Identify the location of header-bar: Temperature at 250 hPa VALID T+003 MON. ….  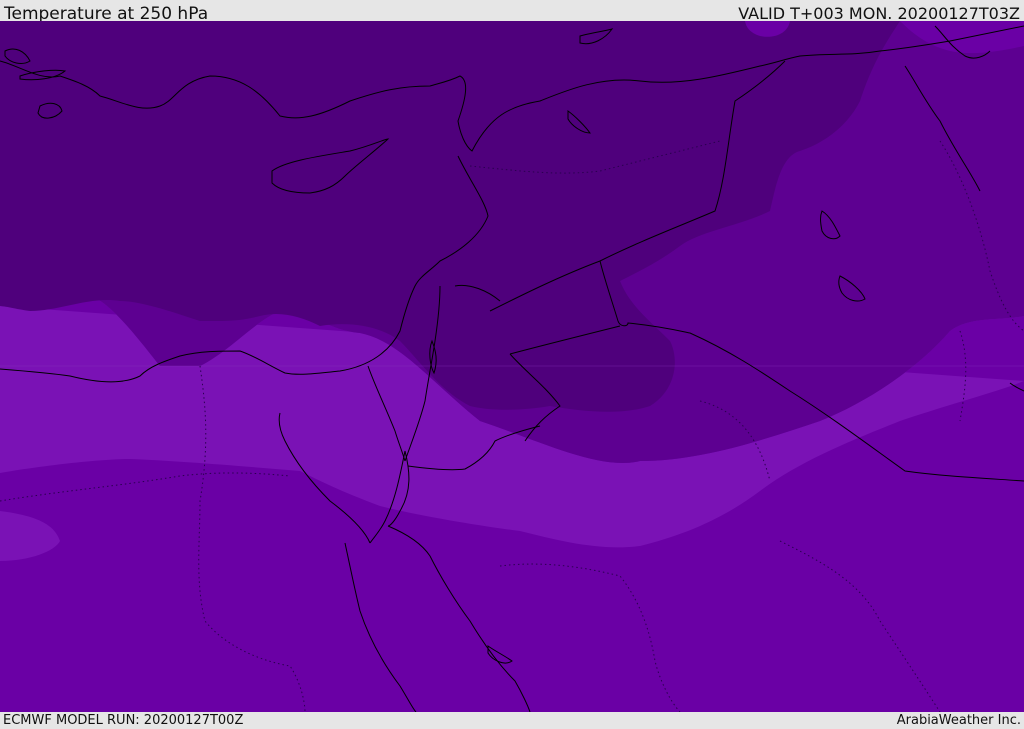
(512, 12).